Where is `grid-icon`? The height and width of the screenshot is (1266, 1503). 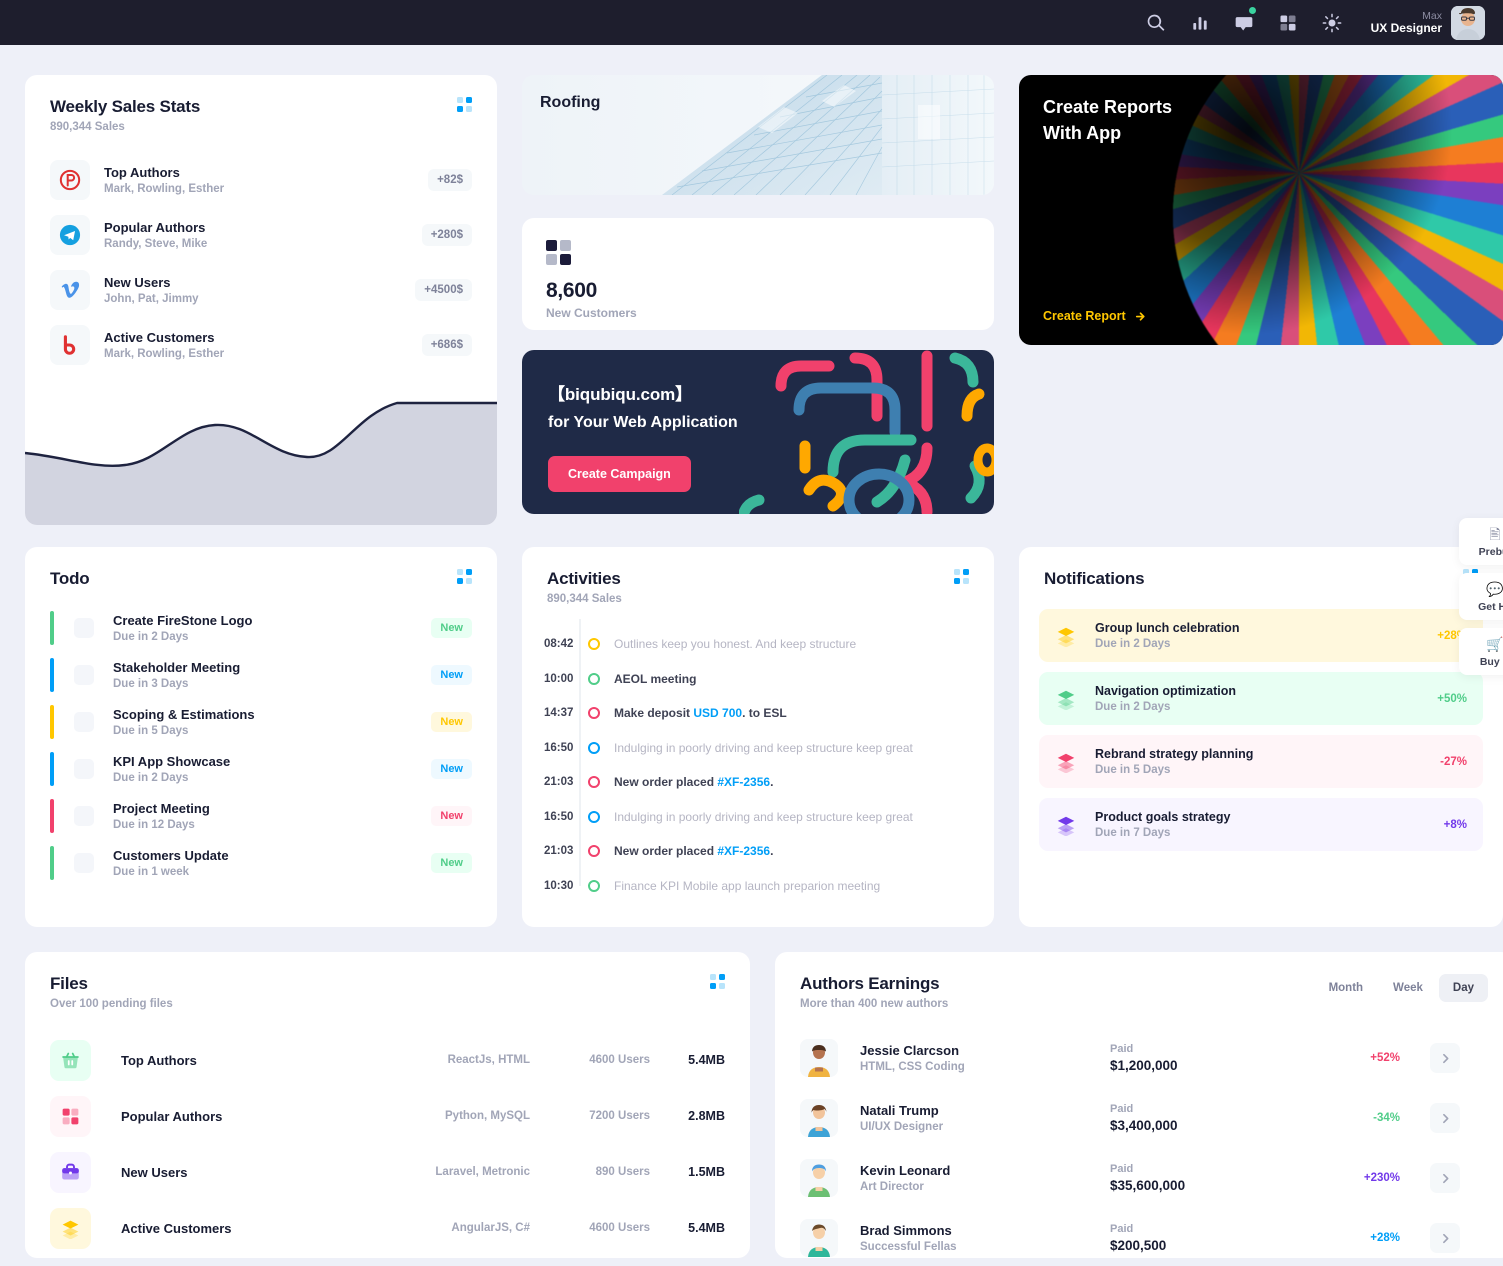 grid-icon is located at coordinates (70, 1116).